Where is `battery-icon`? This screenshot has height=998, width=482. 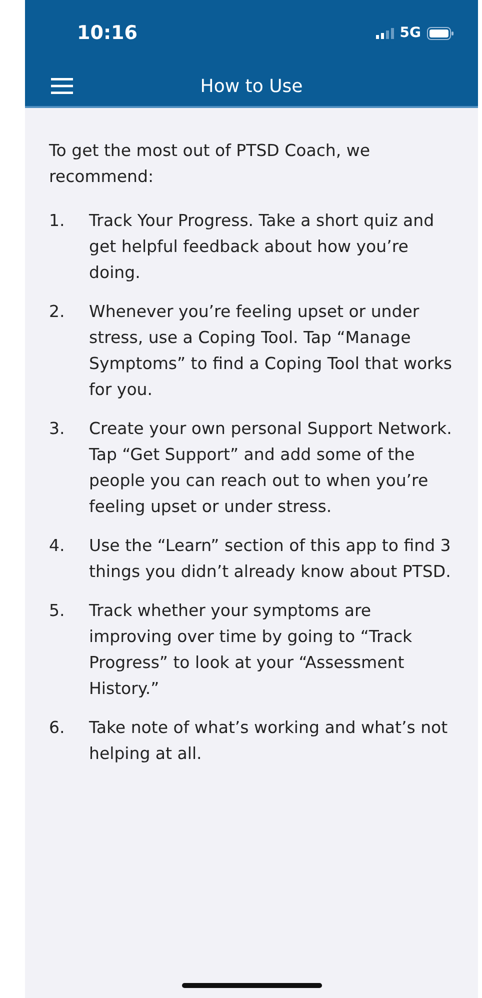
battery-icon is located at coordinates (440, 33).